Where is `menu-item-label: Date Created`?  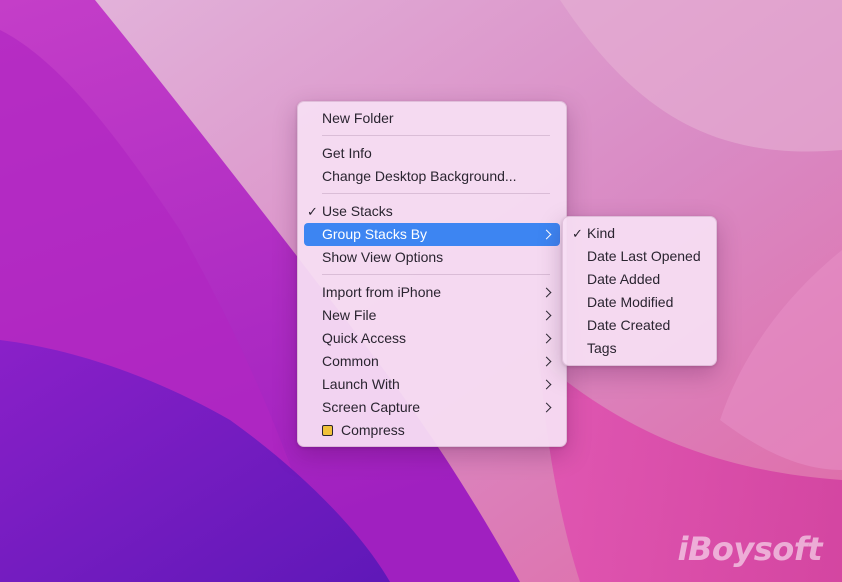 menu-item-label: Date Created is located at coordinates (629, 325).